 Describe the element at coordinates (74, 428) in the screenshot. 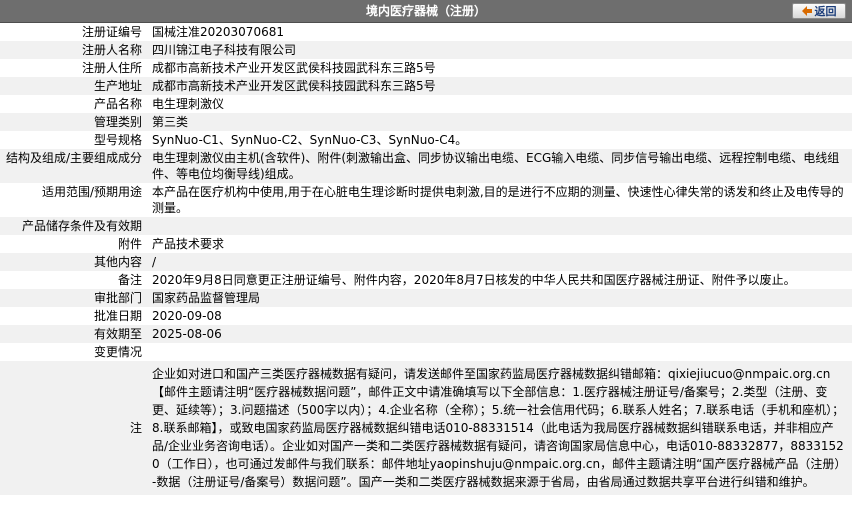

I see `note-label: 注` at that location.